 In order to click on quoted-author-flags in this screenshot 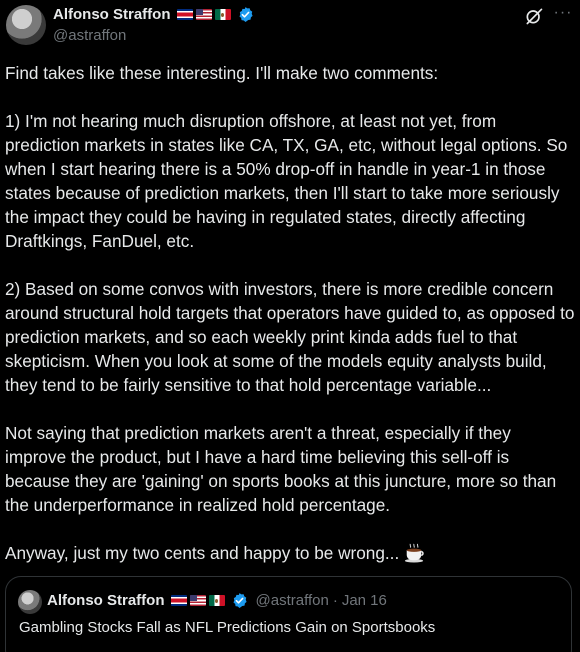, I will do `click(197, 600)`.